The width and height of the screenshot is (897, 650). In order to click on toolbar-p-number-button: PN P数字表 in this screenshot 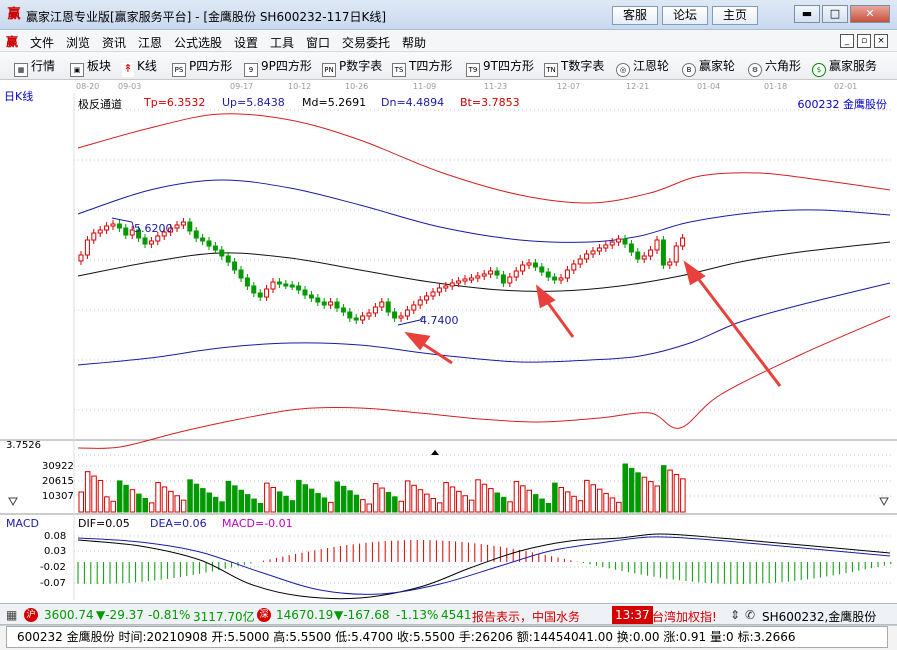, I will do `click(352, 67)`.